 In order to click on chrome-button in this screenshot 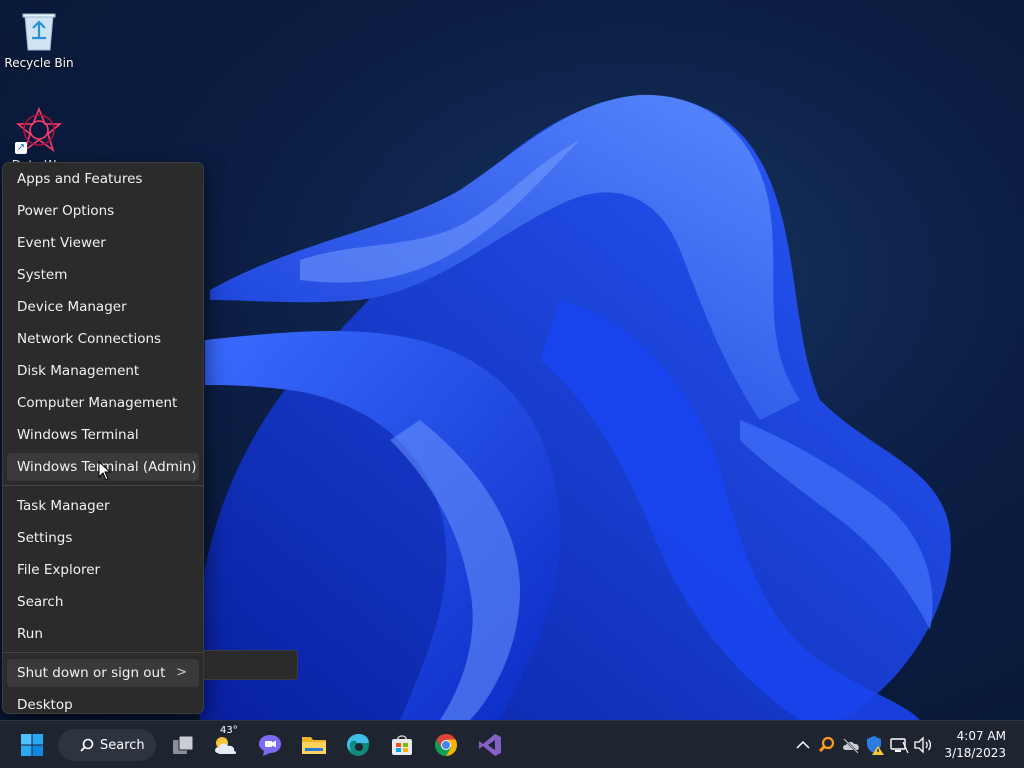, I will do `click(446, 745)`.